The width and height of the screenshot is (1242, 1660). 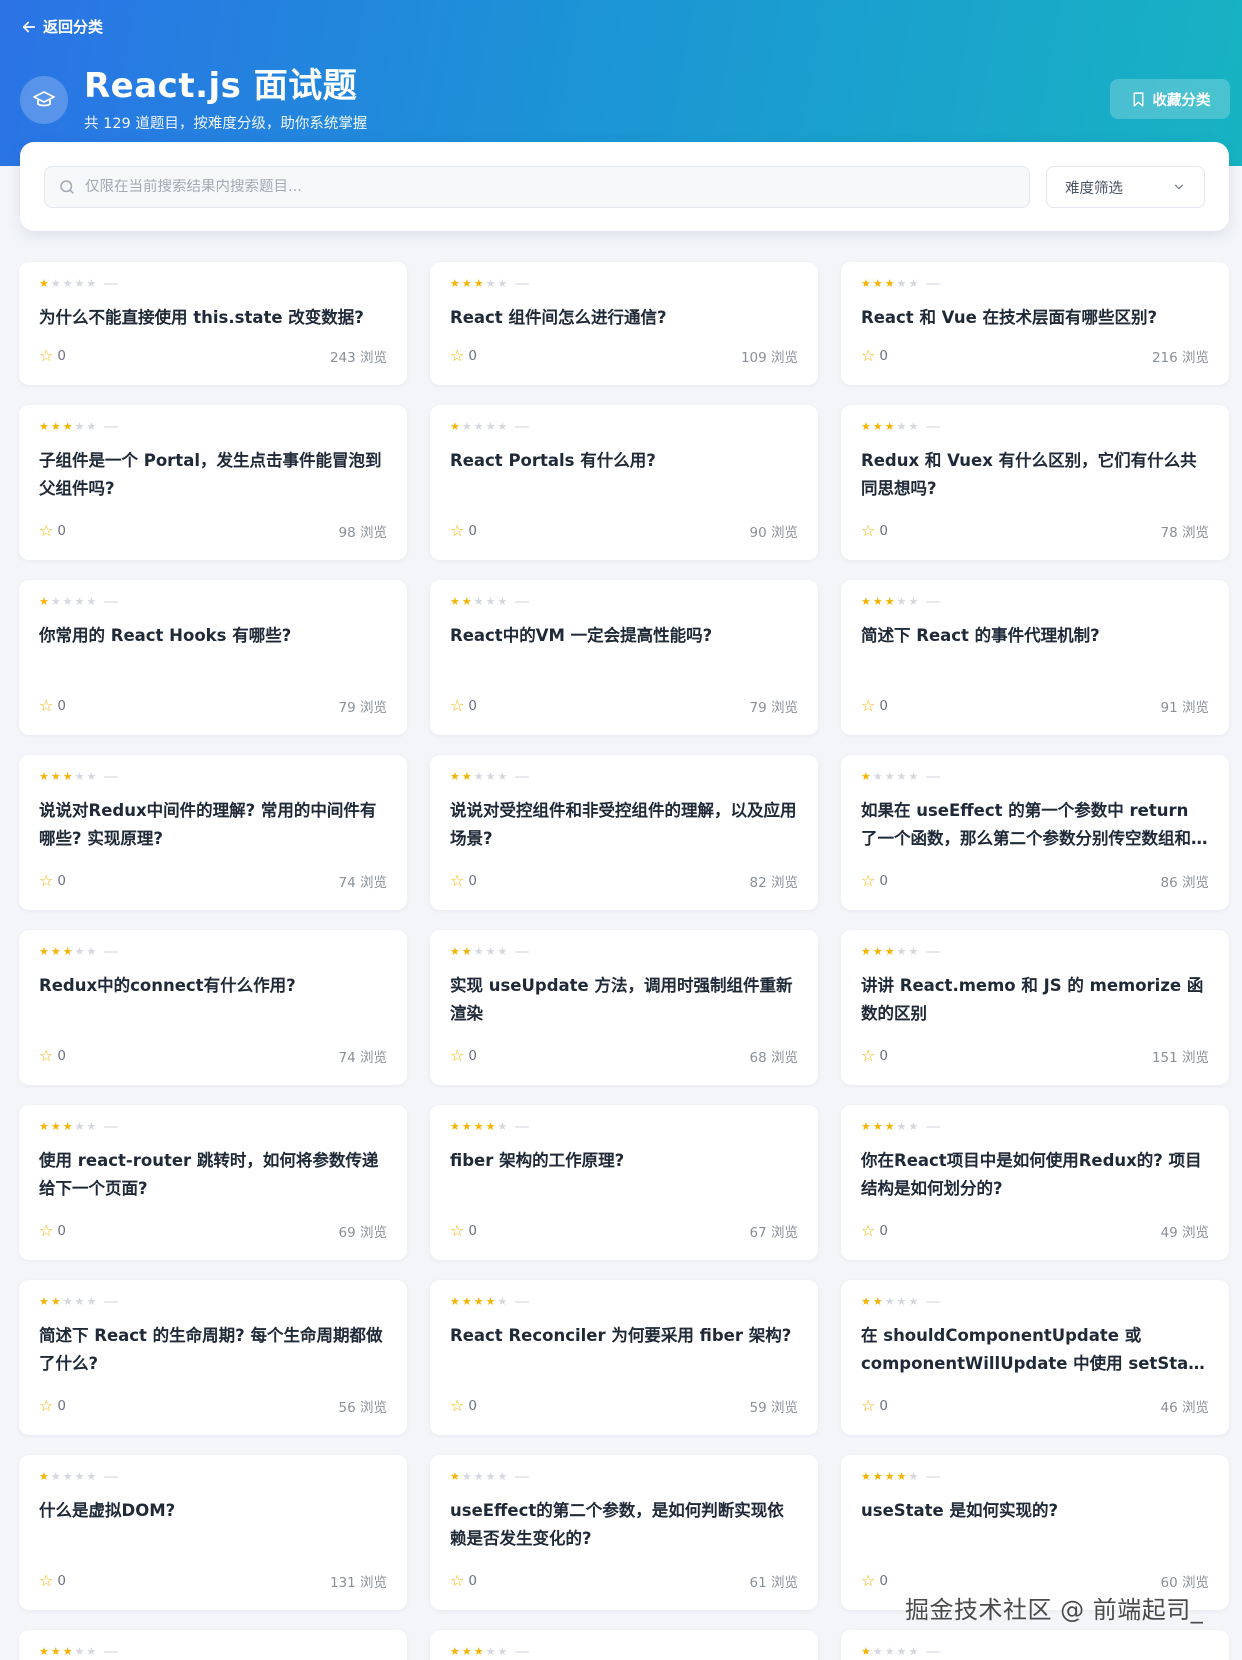 What do you see at coordinates (624, 1161) in the screenshot?
I see `question-title: fiber 架构的工作原理?` at bounding box center [624, 1161].